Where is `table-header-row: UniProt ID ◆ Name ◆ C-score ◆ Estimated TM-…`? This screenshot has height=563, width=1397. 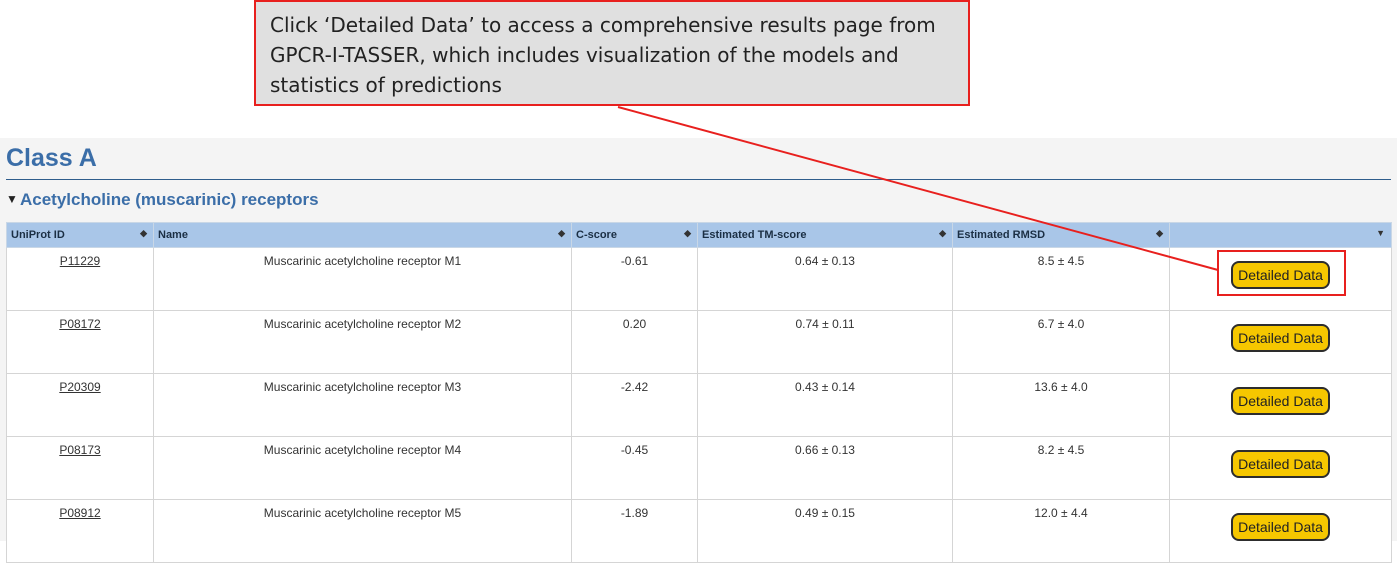
table-header-row: UniProt ID ◆ Name ◆ C-score ◆ Estimated TM-… is located at coordinates (699, 235).